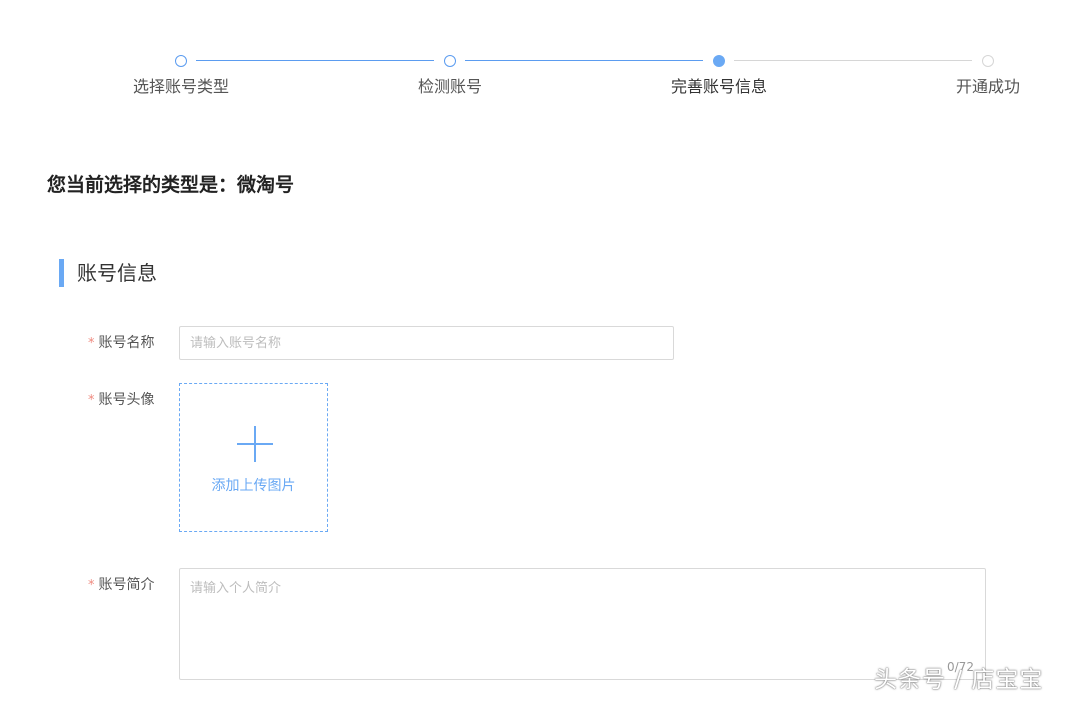  What do you see at coordinates (126, 400) in the screenshot?
I see `account-avatar-label-text: 账号头像` at bounding box center [126, 400].